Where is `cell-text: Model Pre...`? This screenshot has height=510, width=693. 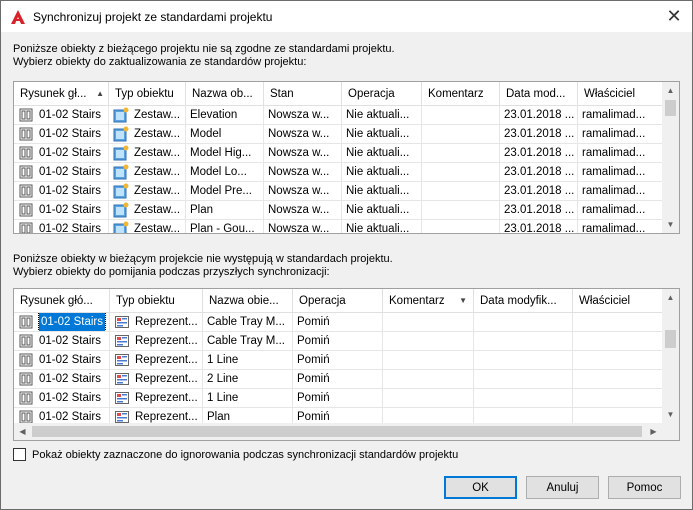
cell-text: Model Pre... is located at coordinates (221, 191).